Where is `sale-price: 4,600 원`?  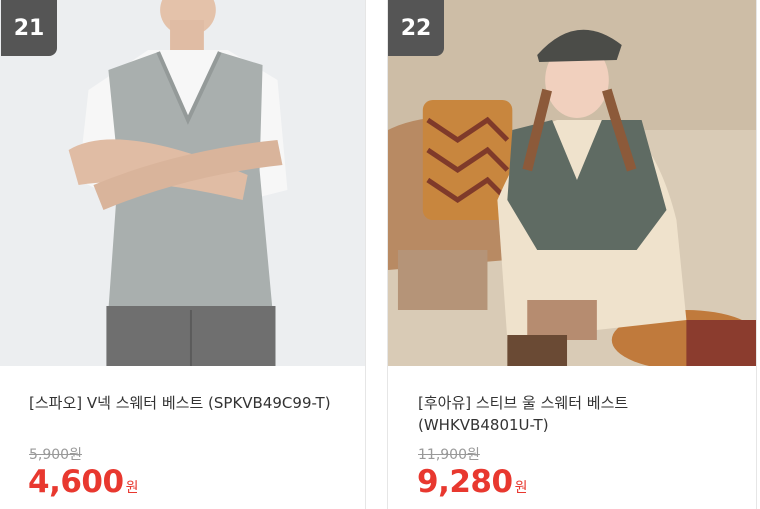
sale-price: 4,600 원 is located at coordinates (83, 482).